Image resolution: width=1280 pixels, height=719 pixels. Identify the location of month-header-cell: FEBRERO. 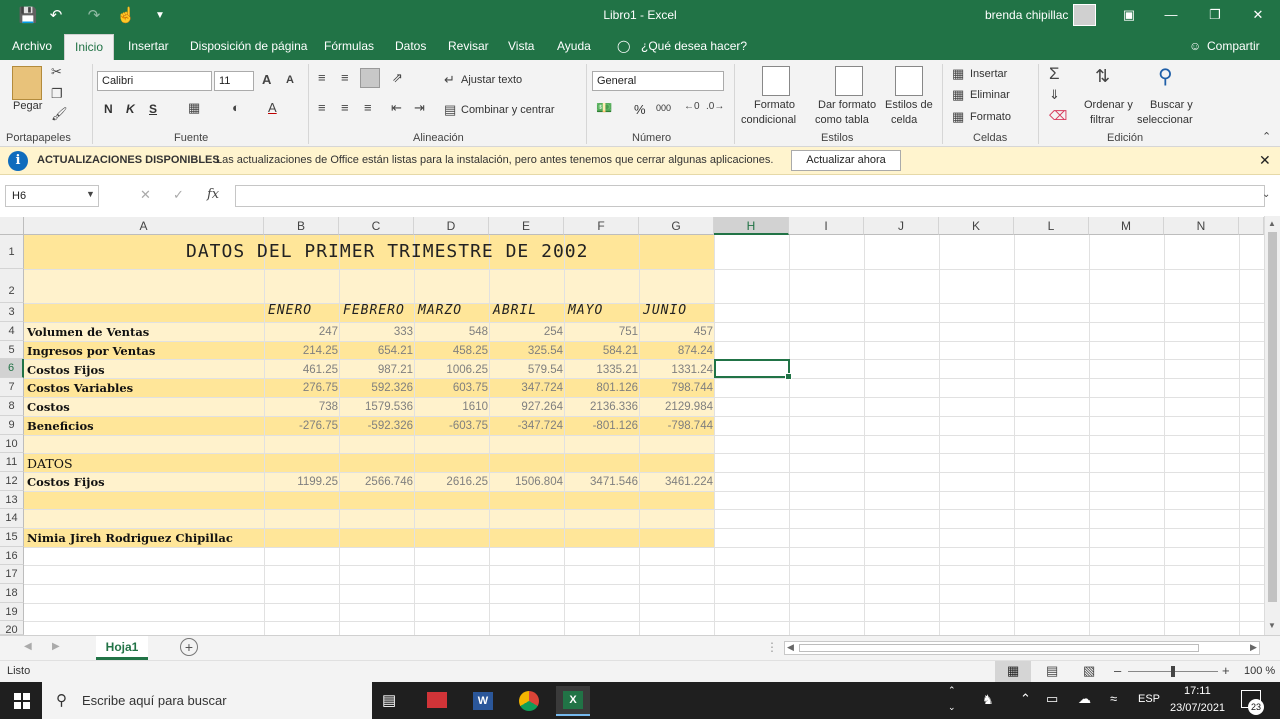
(374, 310).